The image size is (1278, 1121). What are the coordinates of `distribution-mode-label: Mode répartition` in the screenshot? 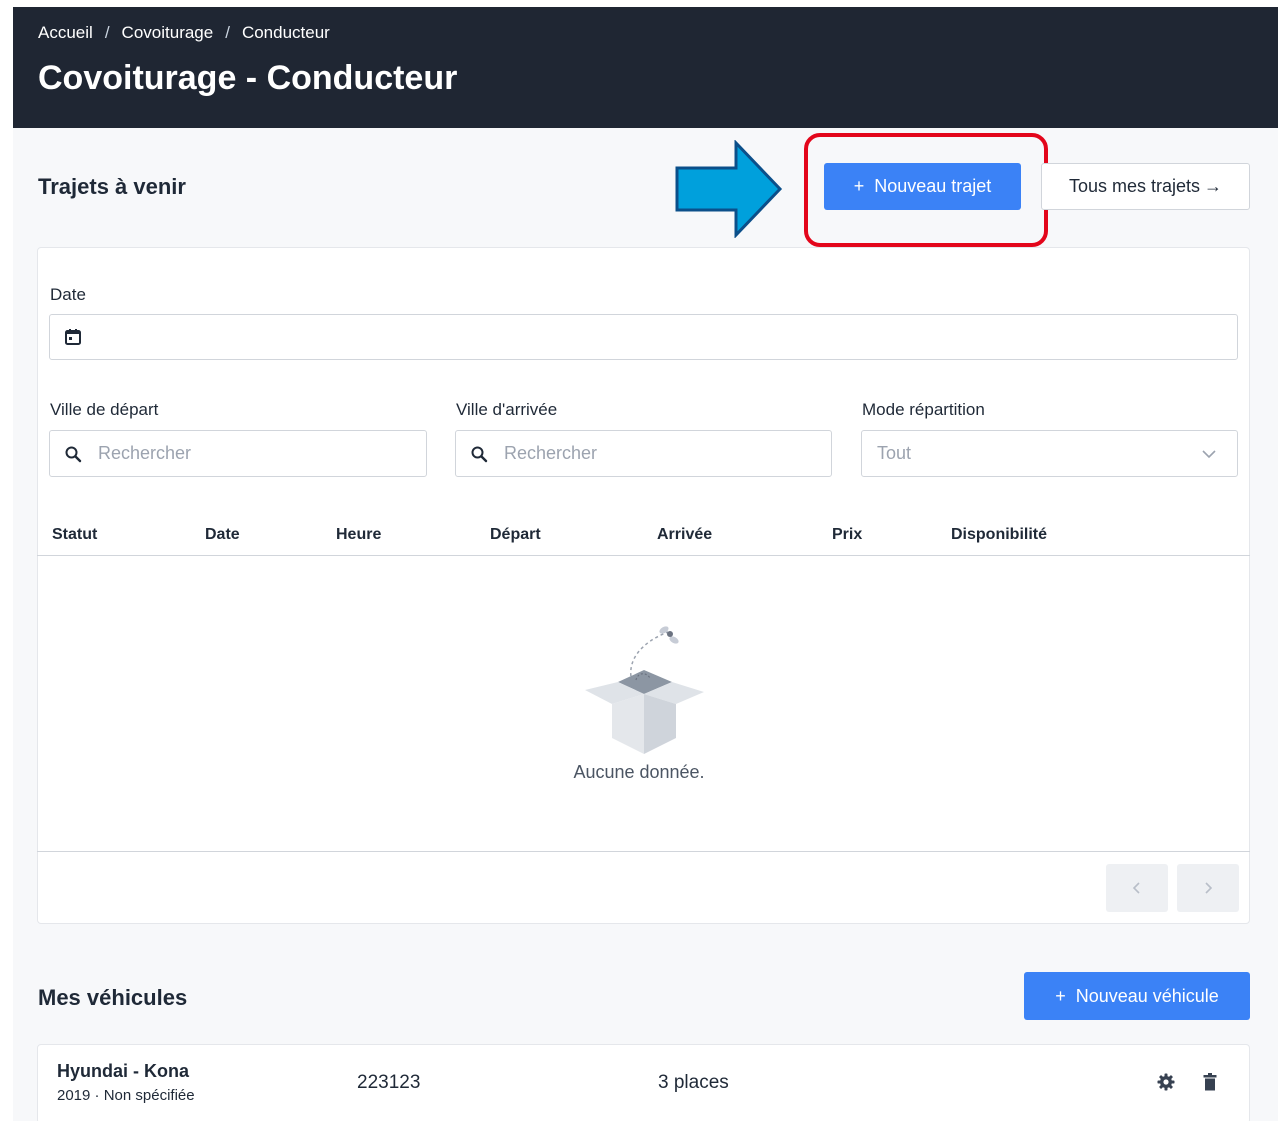 It's located at (923, 409).